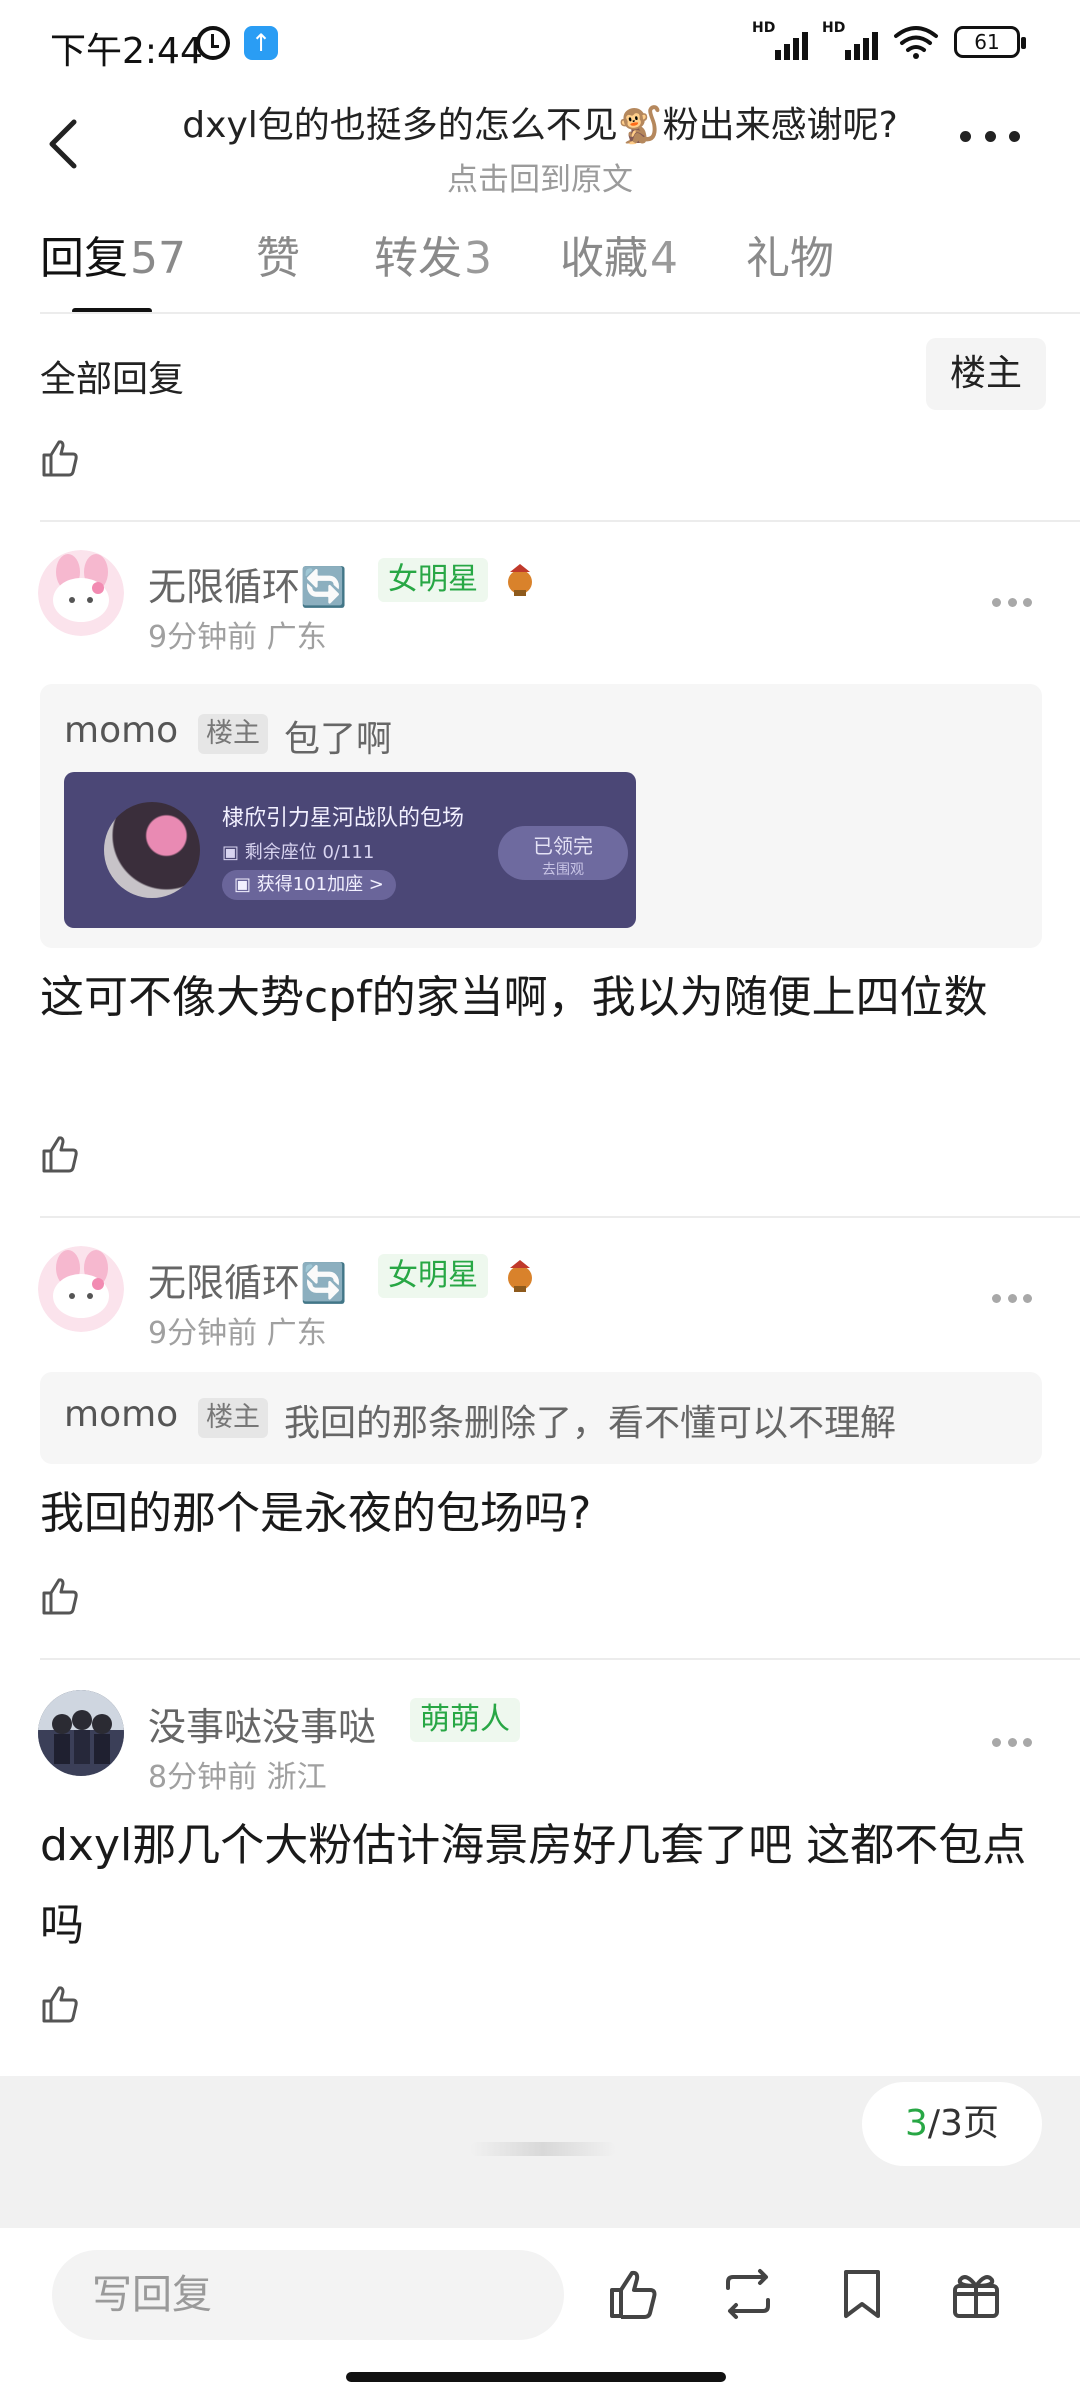  I want to click on quote-text: 包了啊, so click(338, 739).